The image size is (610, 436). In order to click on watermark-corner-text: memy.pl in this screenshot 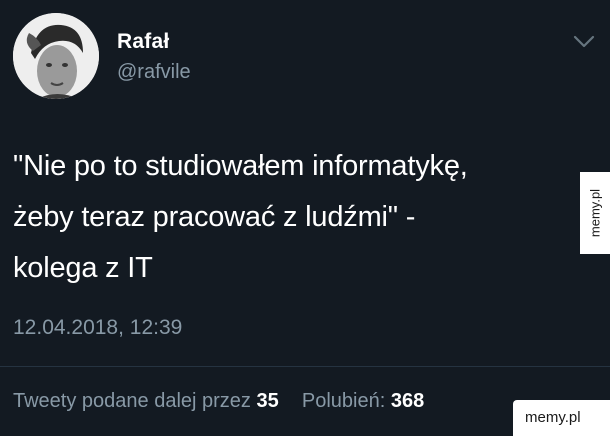, I will do `click(553, 417)`.